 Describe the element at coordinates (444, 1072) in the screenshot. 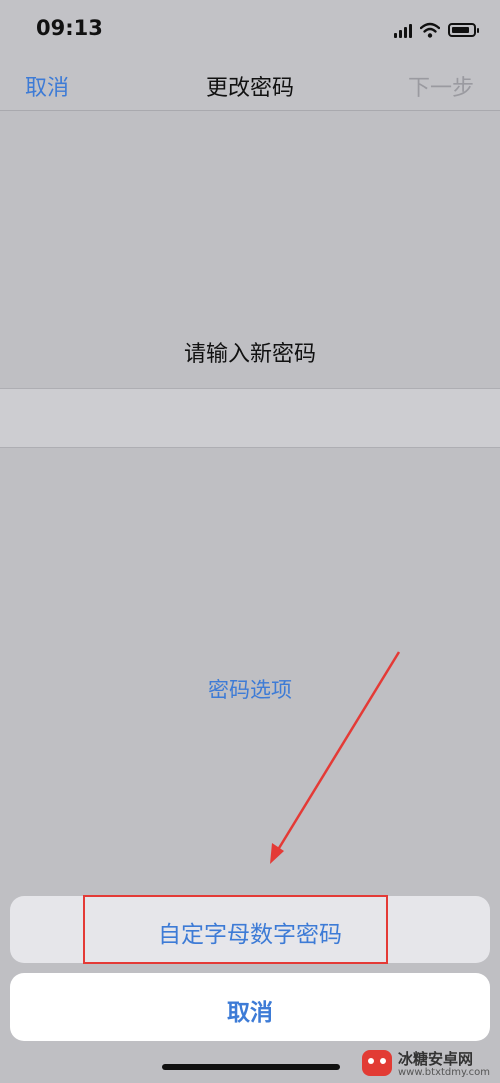

I see `watermark-url: www.btxtdmy.com` at that location.